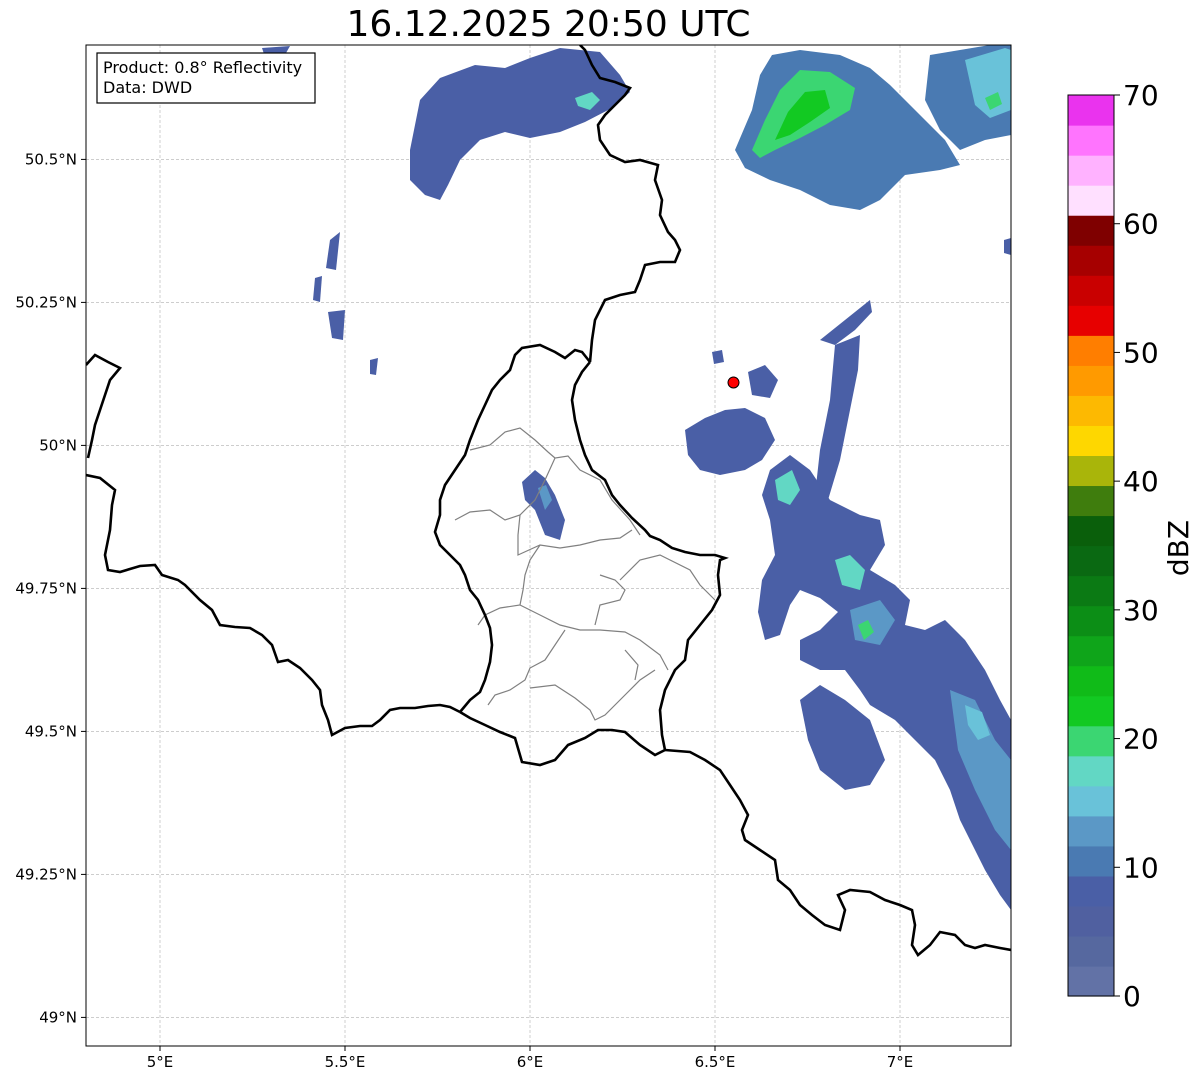 The image size is (1202, 1081). I want to click on location-marker, so click(733, 382).